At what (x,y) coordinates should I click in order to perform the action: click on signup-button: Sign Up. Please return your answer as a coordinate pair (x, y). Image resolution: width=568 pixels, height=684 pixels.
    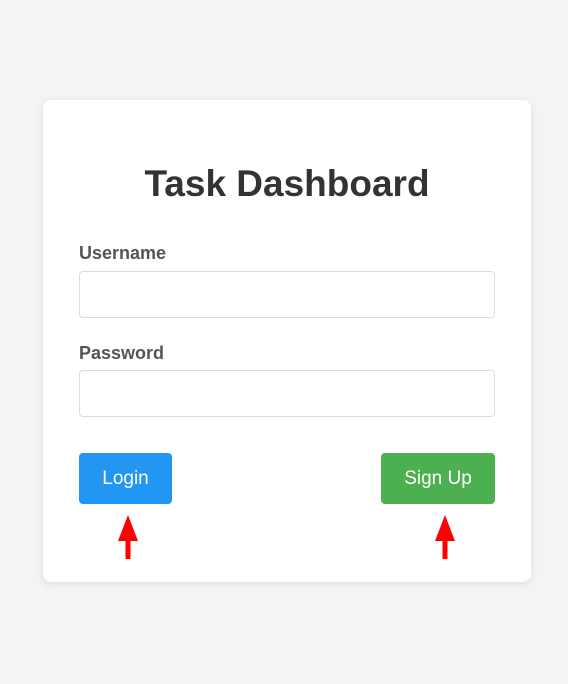
    Looking at the image, I should click on (438, 478).